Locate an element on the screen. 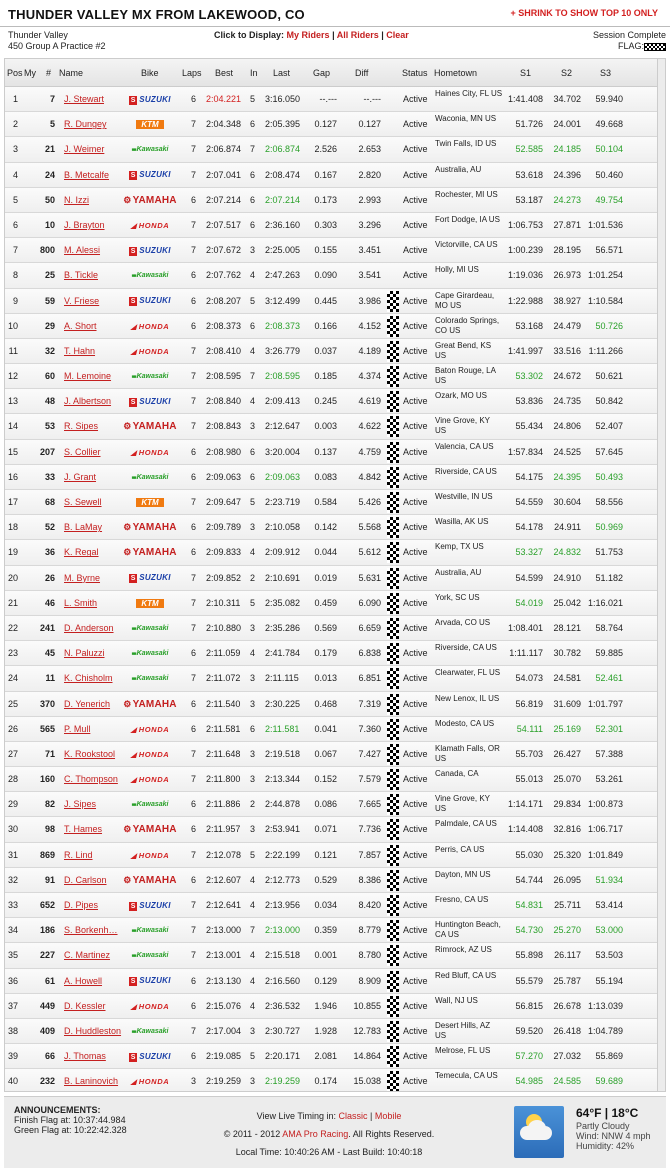 Image resolution: width=670 pixels, height=1170 pixels. col-diff: Diff is located at coordinates (361, 73).